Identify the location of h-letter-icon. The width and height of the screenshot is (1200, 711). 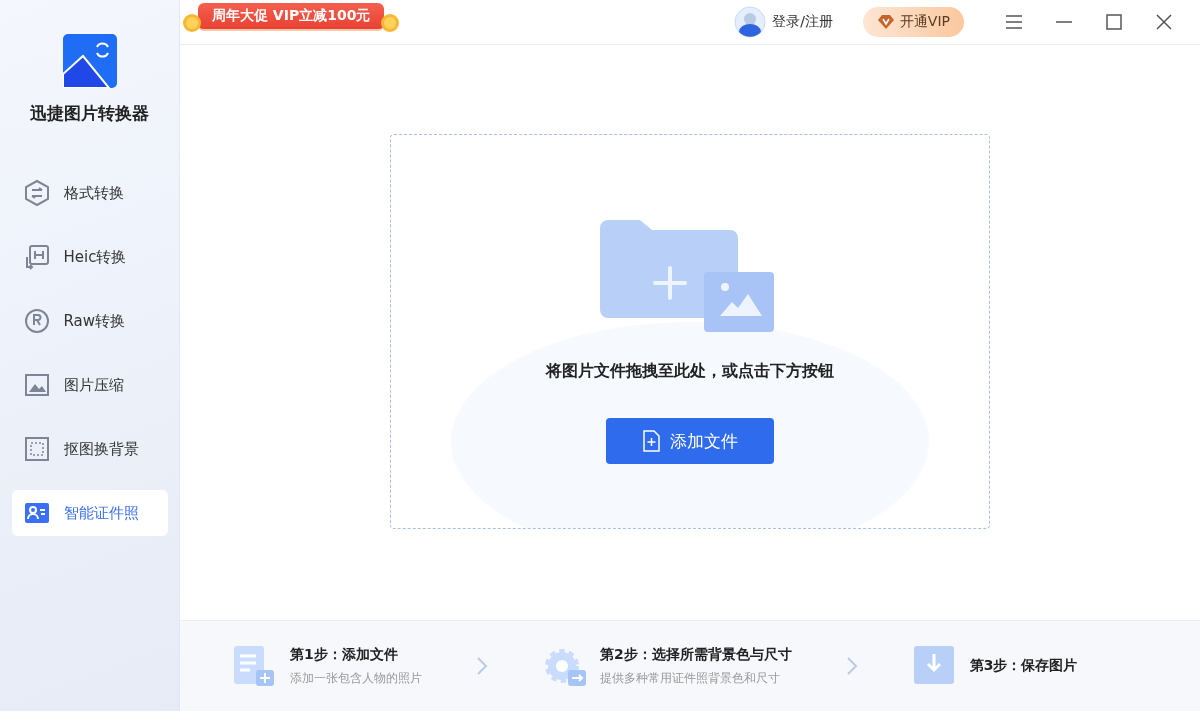
(36, 257).